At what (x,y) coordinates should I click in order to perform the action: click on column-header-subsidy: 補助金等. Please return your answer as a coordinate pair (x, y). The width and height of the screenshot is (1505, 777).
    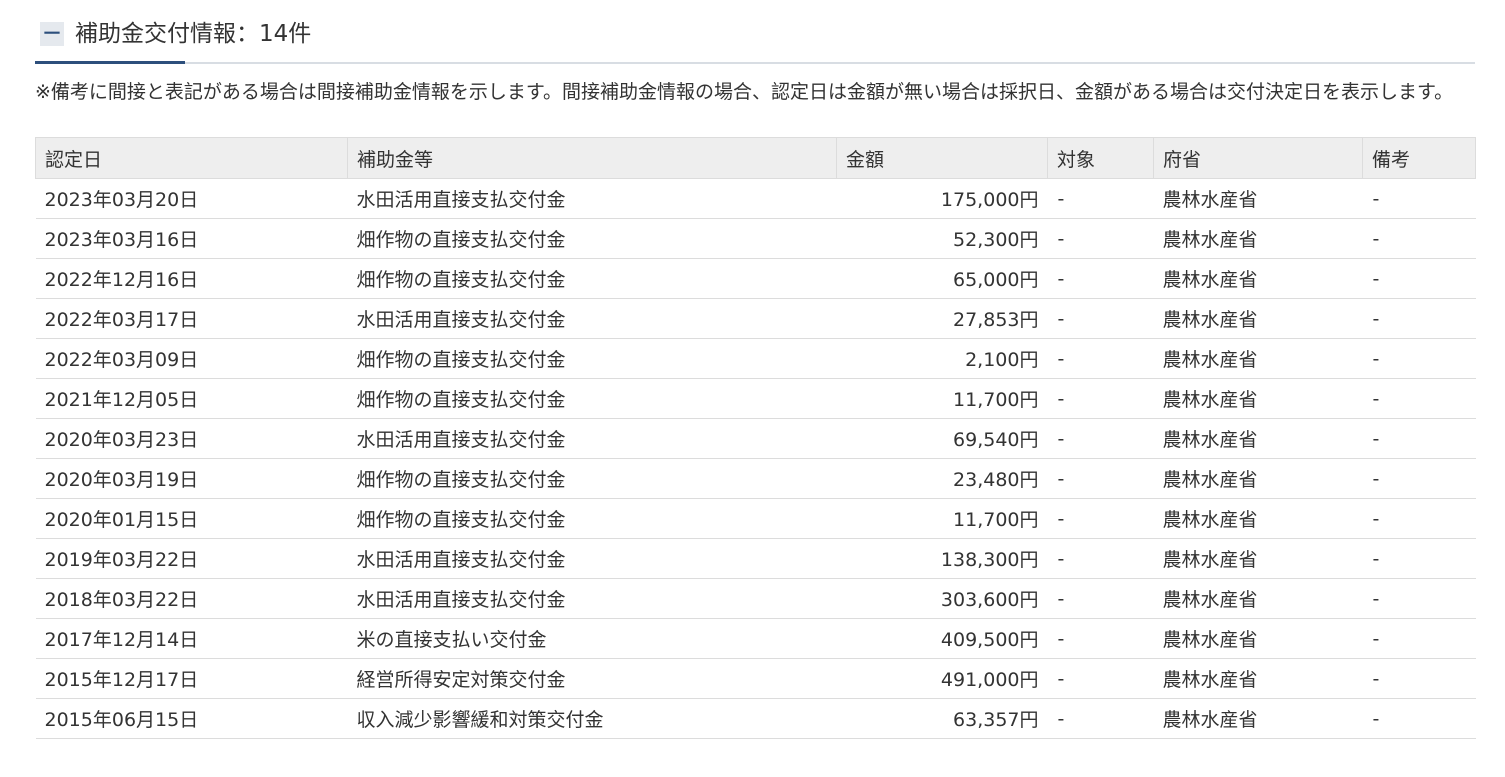
    Looking at the image, I should click on (592, 158).